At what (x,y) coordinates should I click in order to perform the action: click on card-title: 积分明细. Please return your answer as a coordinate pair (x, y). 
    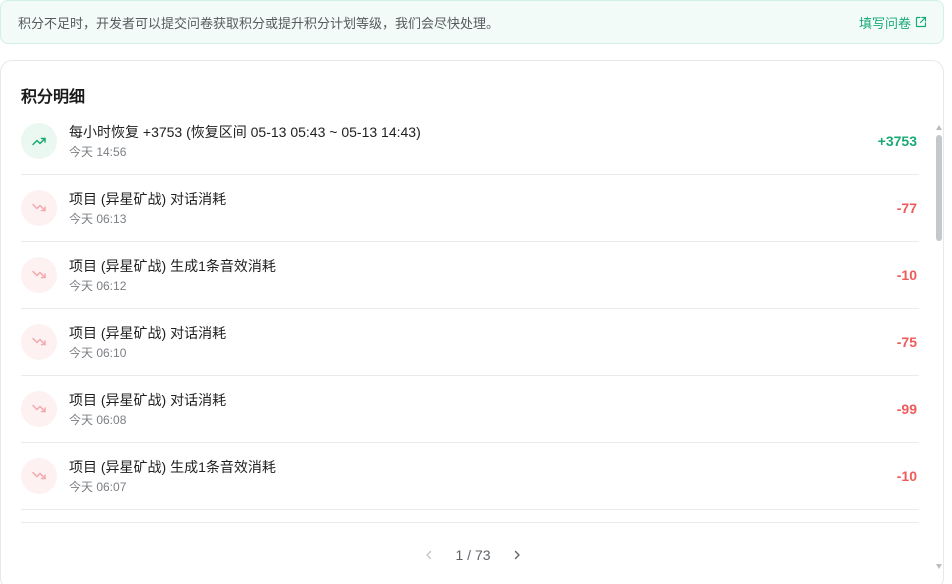
    Looking at the image, I should click on (53, 97).